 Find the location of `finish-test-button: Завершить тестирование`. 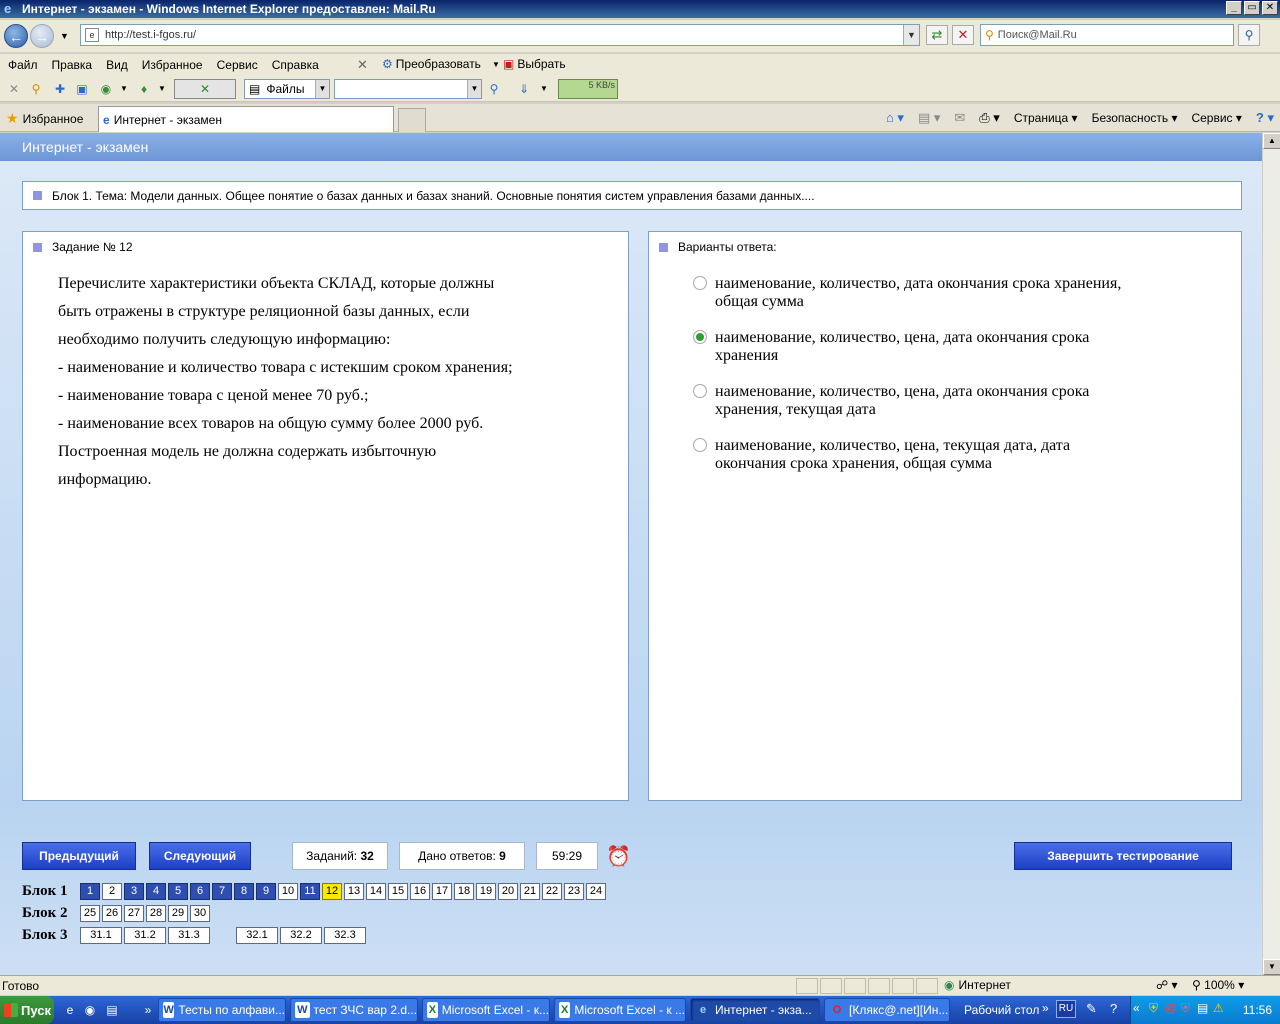

finish-test-button: Завершить тестирование is located at coordinates (1123, 856).